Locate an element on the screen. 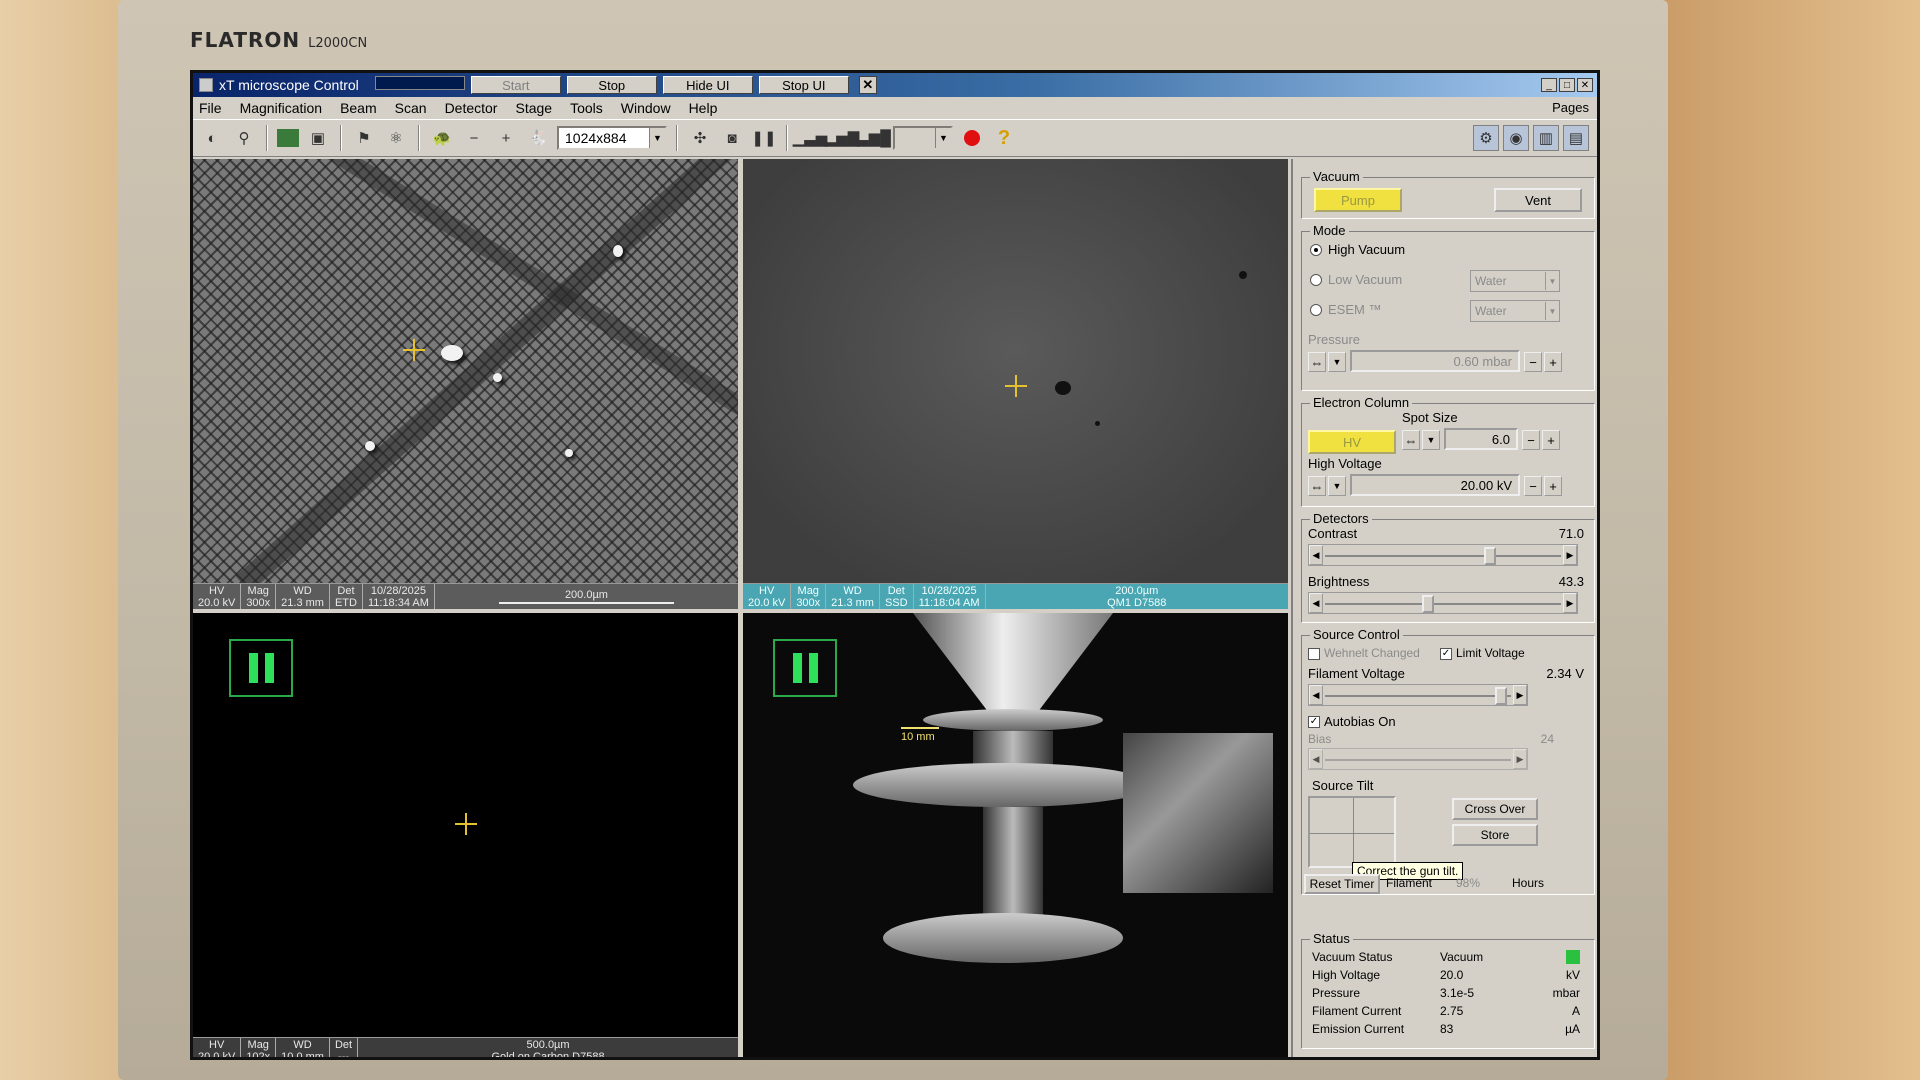 The height and width of the screenshot is (1080, 1920). esem-gas-select: Water ▼ is located at coordinates (1515, 311).